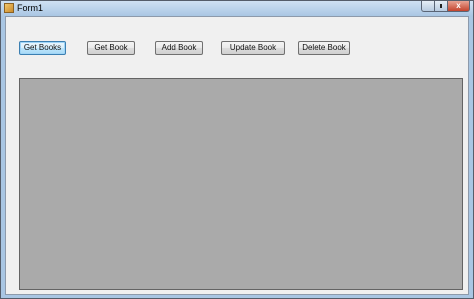 This screenshot has height=299, width=474. I want to click on maximize-icon, so click(441, 6).